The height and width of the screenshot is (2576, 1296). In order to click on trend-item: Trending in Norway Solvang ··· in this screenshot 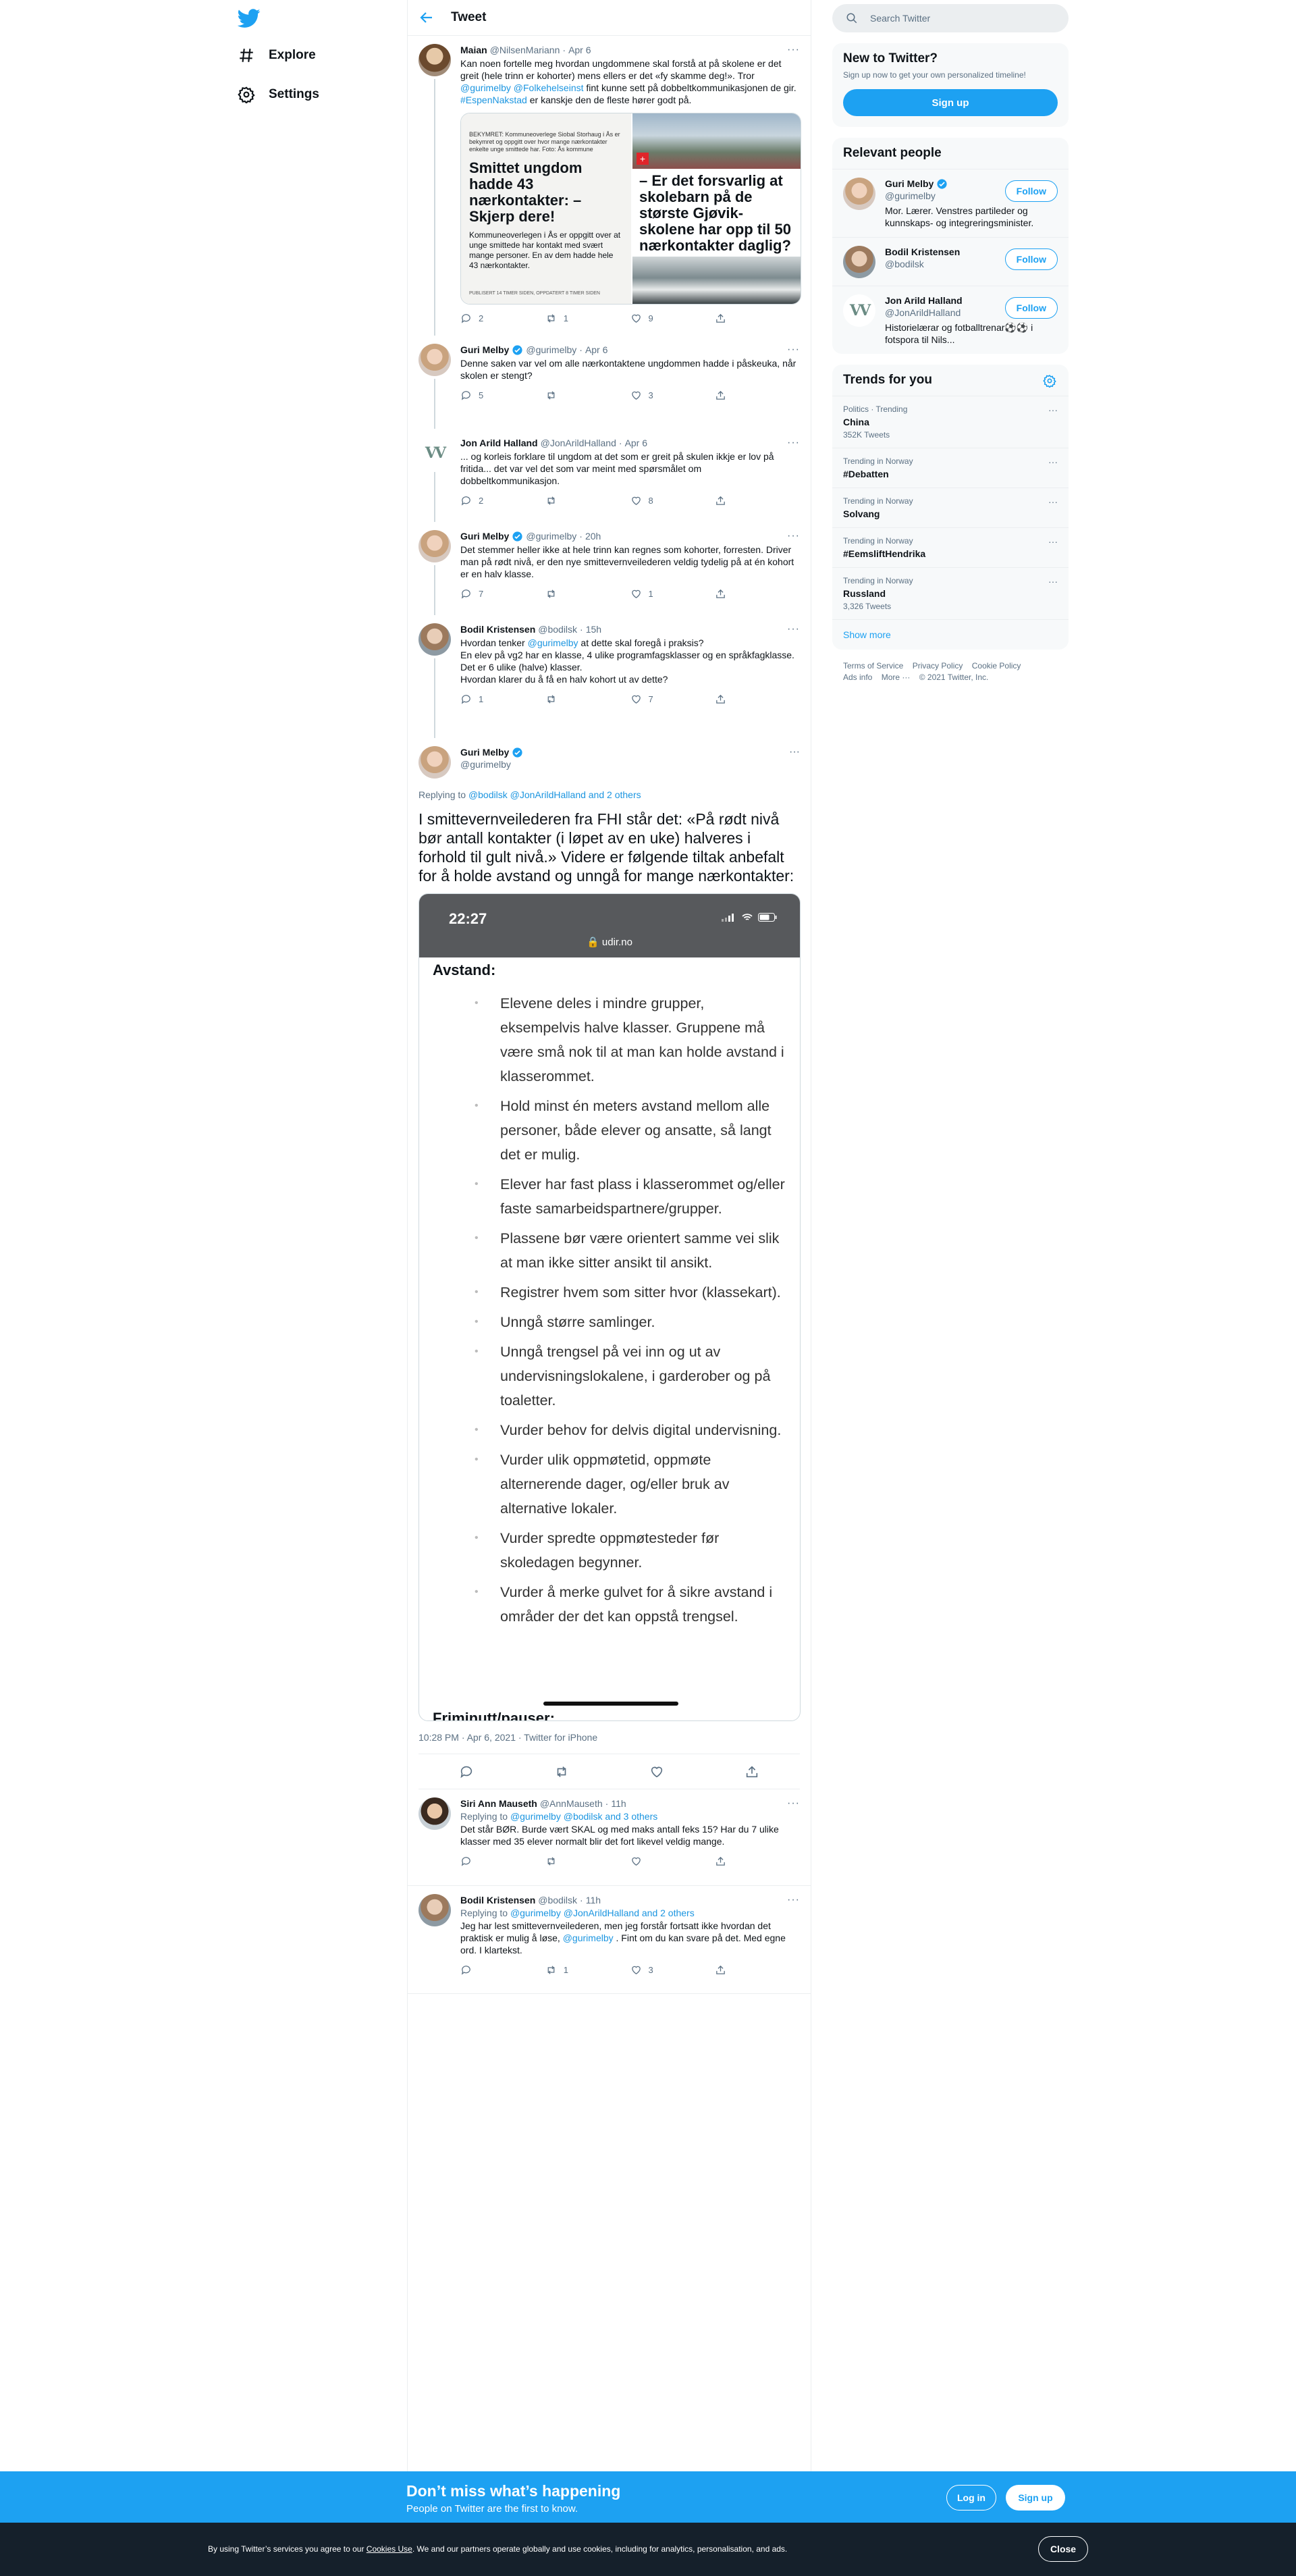, I will do `click(950, 508)`.